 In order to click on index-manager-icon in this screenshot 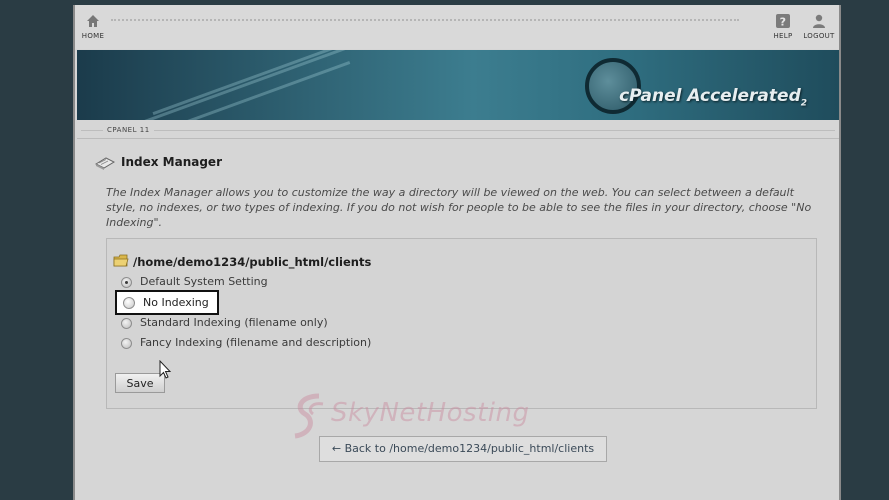, I will do `click(105, 163)`.